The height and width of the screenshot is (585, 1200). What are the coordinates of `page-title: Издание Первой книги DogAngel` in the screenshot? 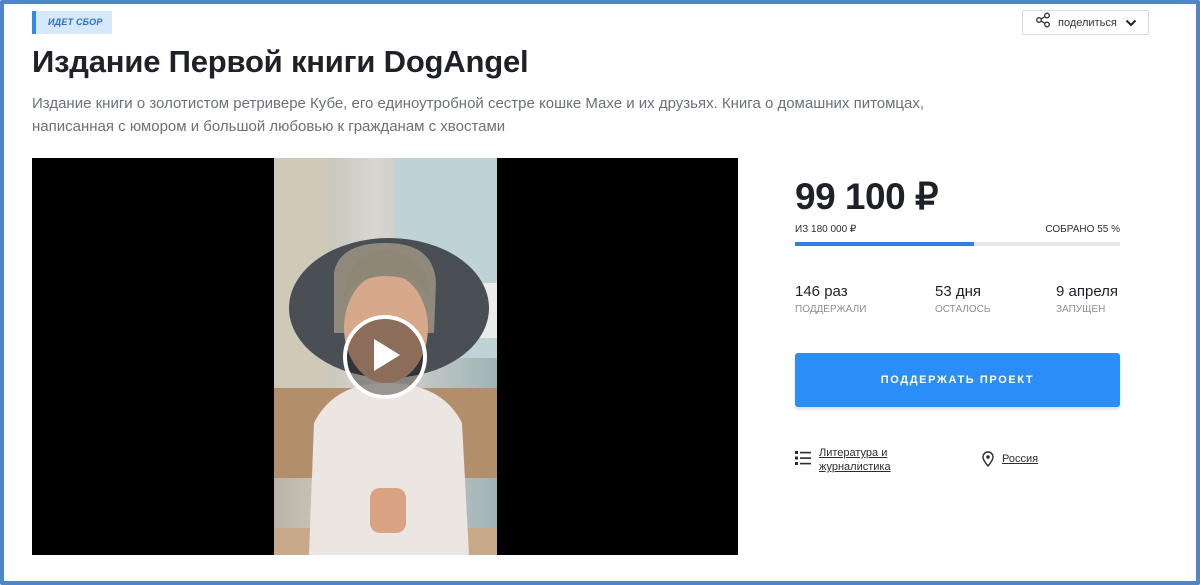 It's located at (280, 61).